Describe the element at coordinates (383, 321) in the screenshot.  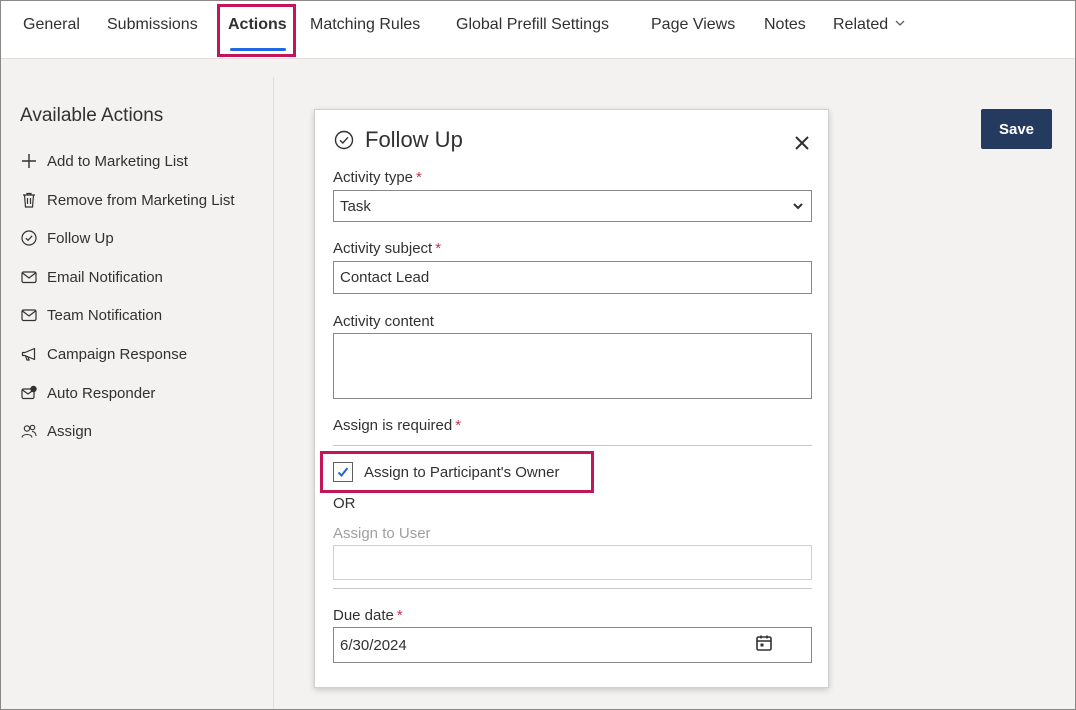
I see `activity-content-label: Activity content` at that location.